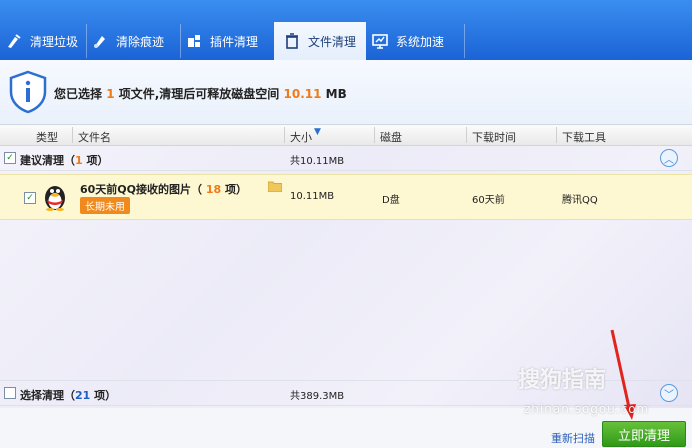 This screenshot has height=448, width=692. I want to click on tab-label: 文件清理, so click(332, 41).